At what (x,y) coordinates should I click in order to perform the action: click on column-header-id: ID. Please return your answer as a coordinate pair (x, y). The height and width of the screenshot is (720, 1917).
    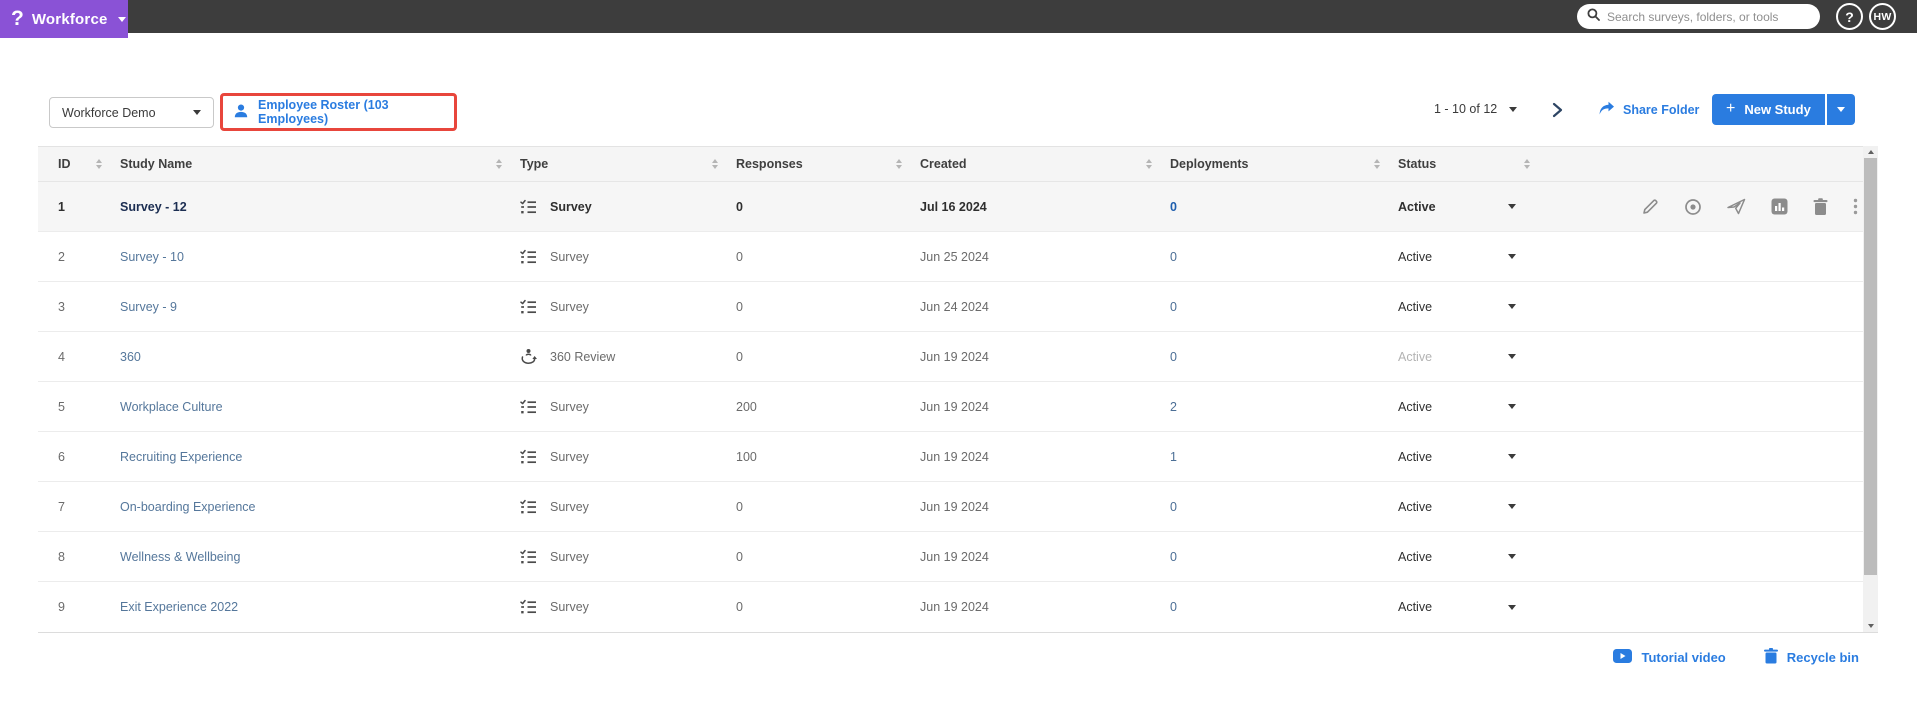
    Looking at the image, I should click on (89, 164).